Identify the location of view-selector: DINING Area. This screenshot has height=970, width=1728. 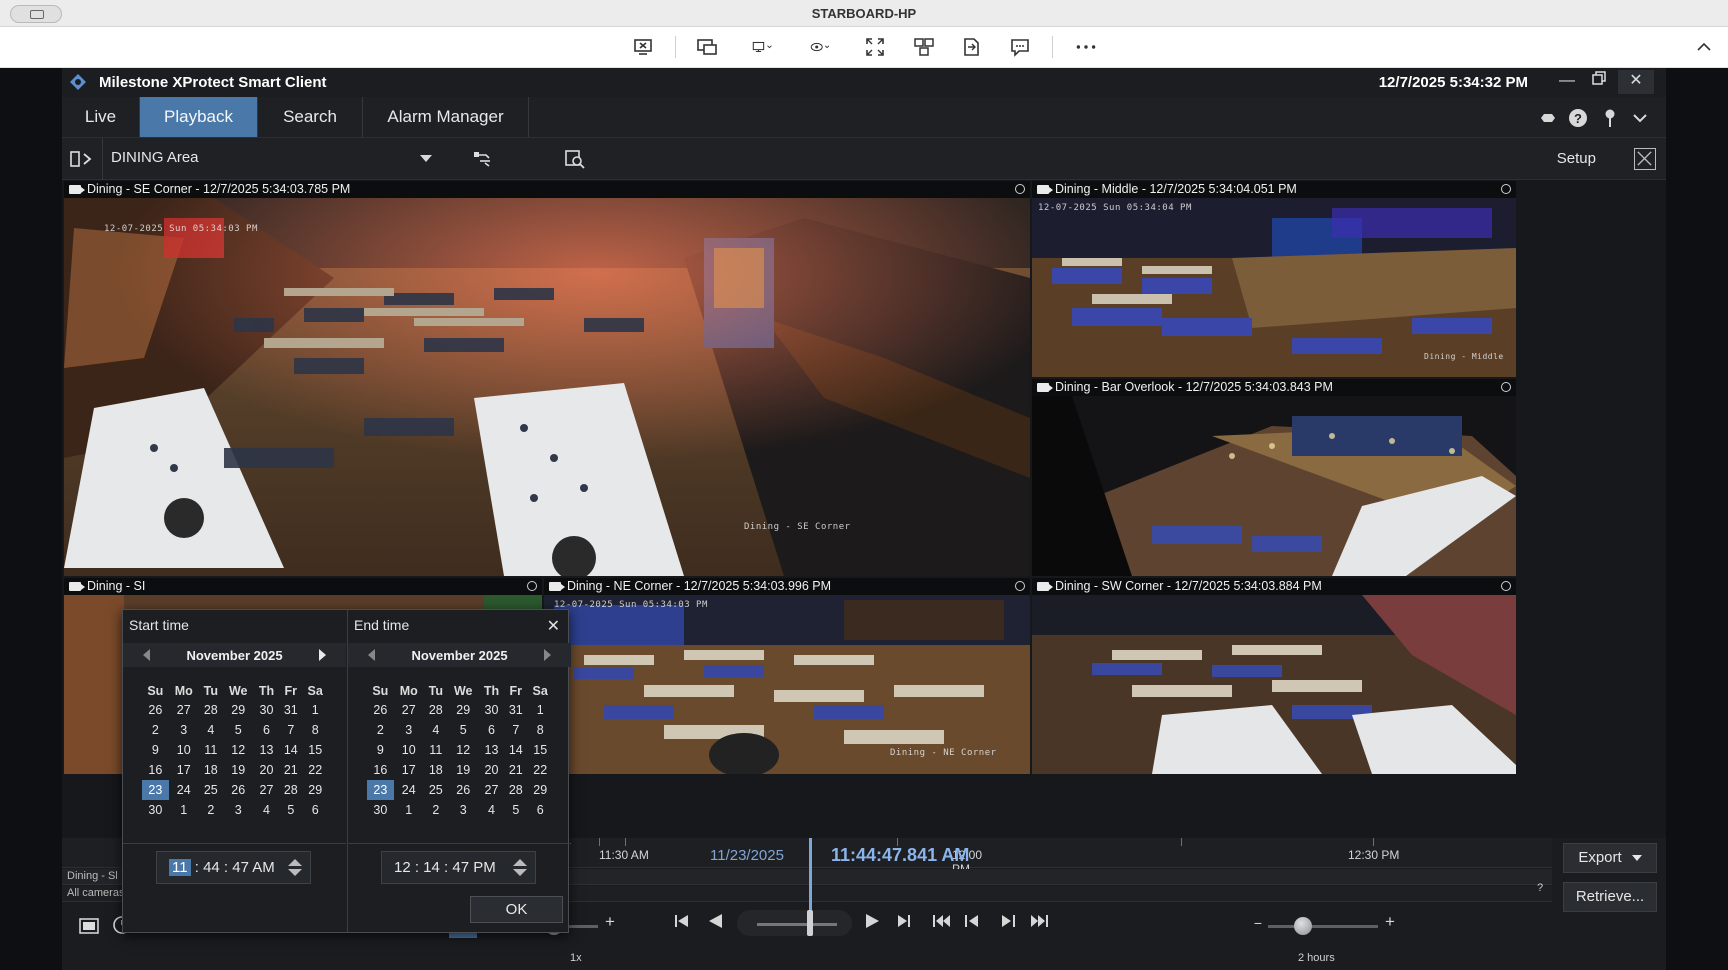
(155, 157).